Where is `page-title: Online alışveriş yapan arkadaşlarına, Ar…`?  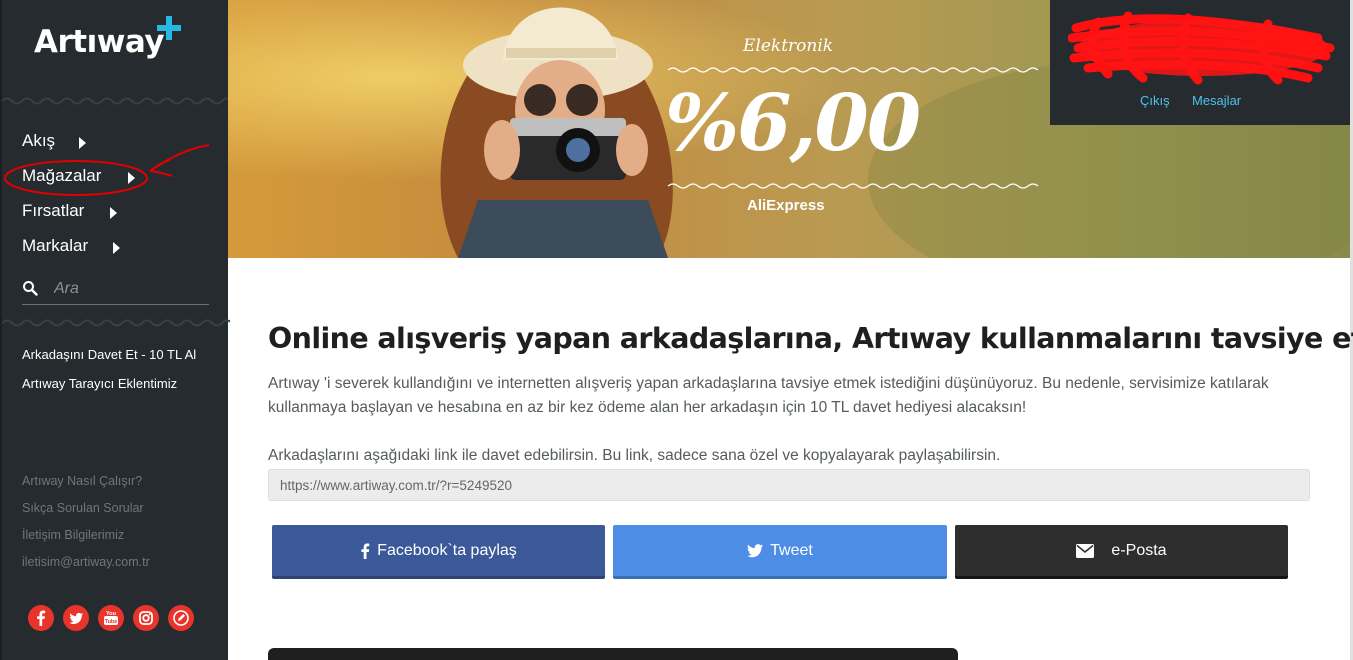 page-title: Online alışveriş yapan arkadaşlarına, Ar… is located at coordinates (810, 338).